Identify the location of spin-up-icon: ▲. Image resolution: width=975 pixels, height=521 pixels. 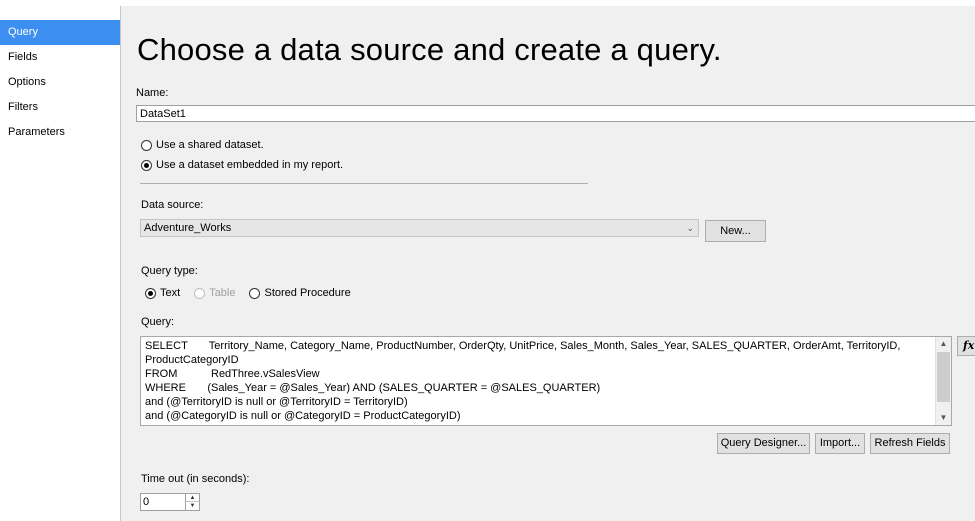
(192, 498).